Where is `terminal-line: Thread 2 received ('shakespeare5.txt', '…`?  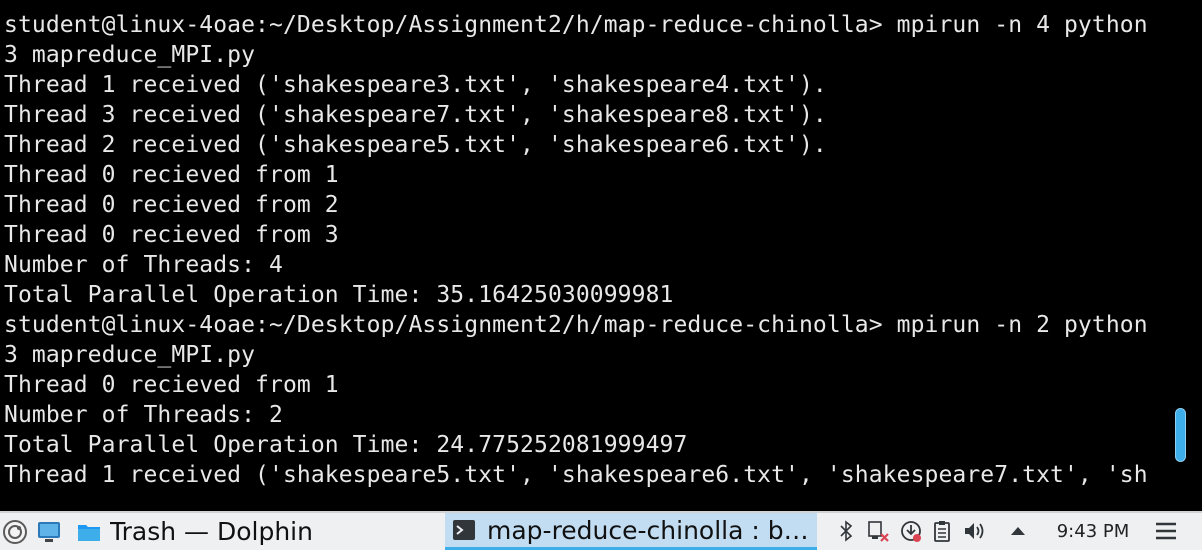
terminal-line: Thread 2 received ('shakespeare5.txt', '… is located at coordinates (415, 145).